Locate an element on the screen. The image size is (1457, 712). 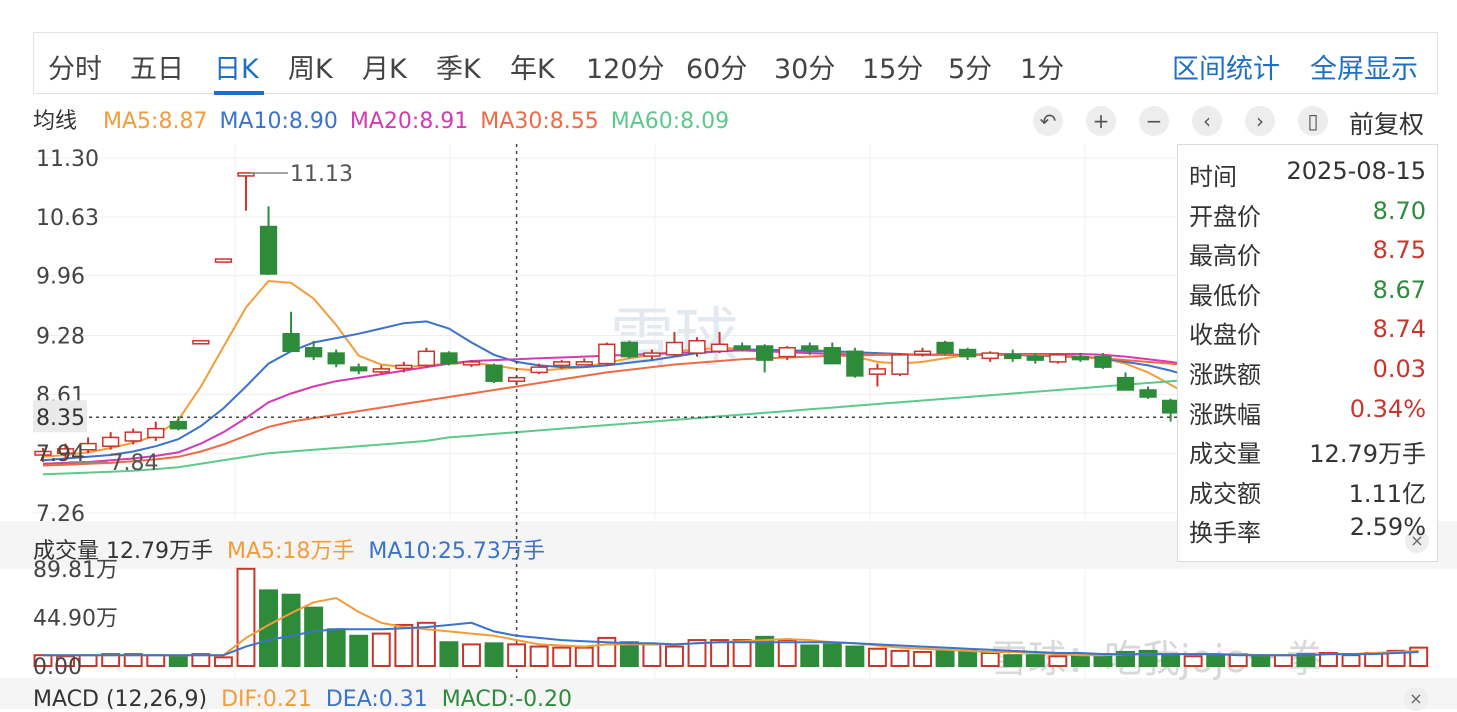
info-key: 开盘价 is located at coordinates (1225, 216).